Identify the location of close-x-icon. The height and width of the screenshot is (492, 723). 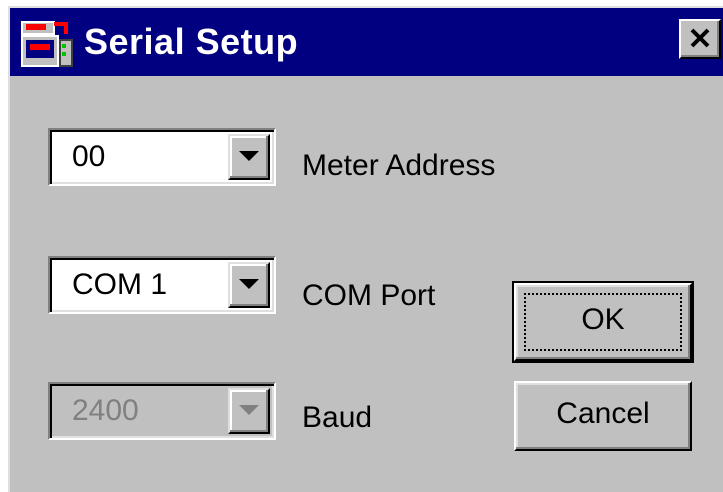
(700, 38).